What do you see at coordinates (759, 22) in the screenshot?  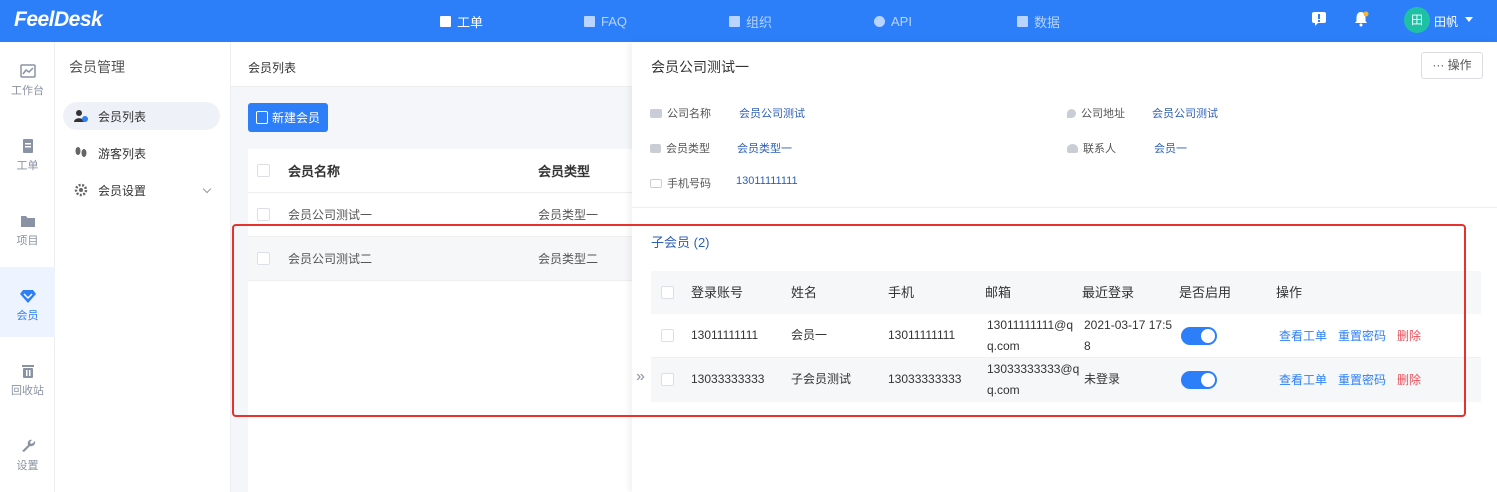 I see `nav-tab-label: 组织` at bounding box center [759, 22].